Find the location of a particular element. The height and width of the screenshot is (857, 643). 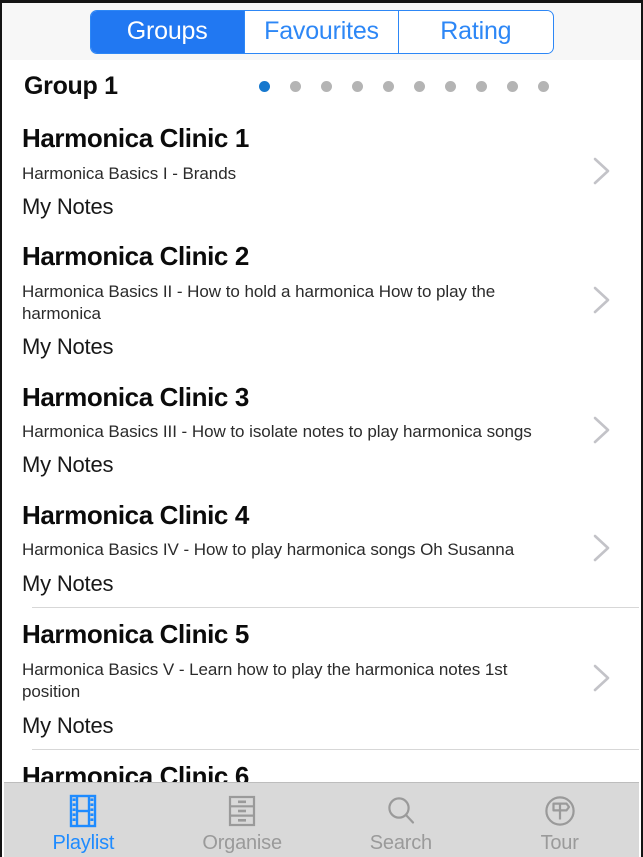

tab-label-search: Search is located at coordinates (400, 843).